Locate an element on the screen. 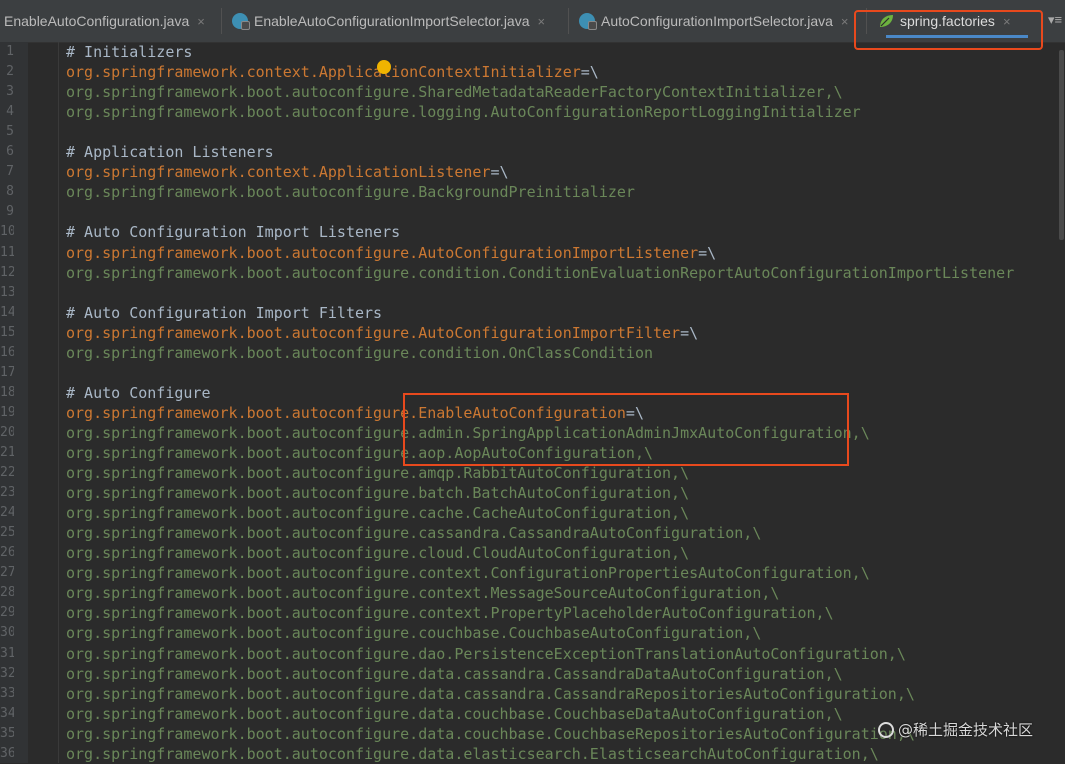 The height and width of the screenshot is (764, 1065). line-number: 35 is located at coordinates (7, 733).